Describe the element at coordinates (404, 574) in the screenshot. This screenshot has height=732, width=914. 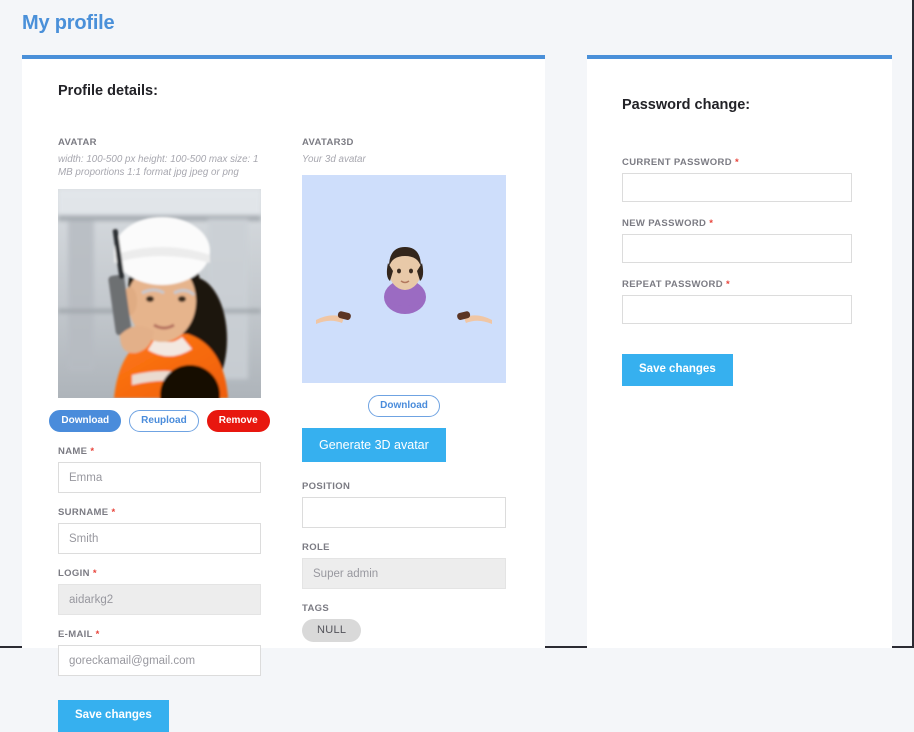
I see `role-input: Super admin` at that location.